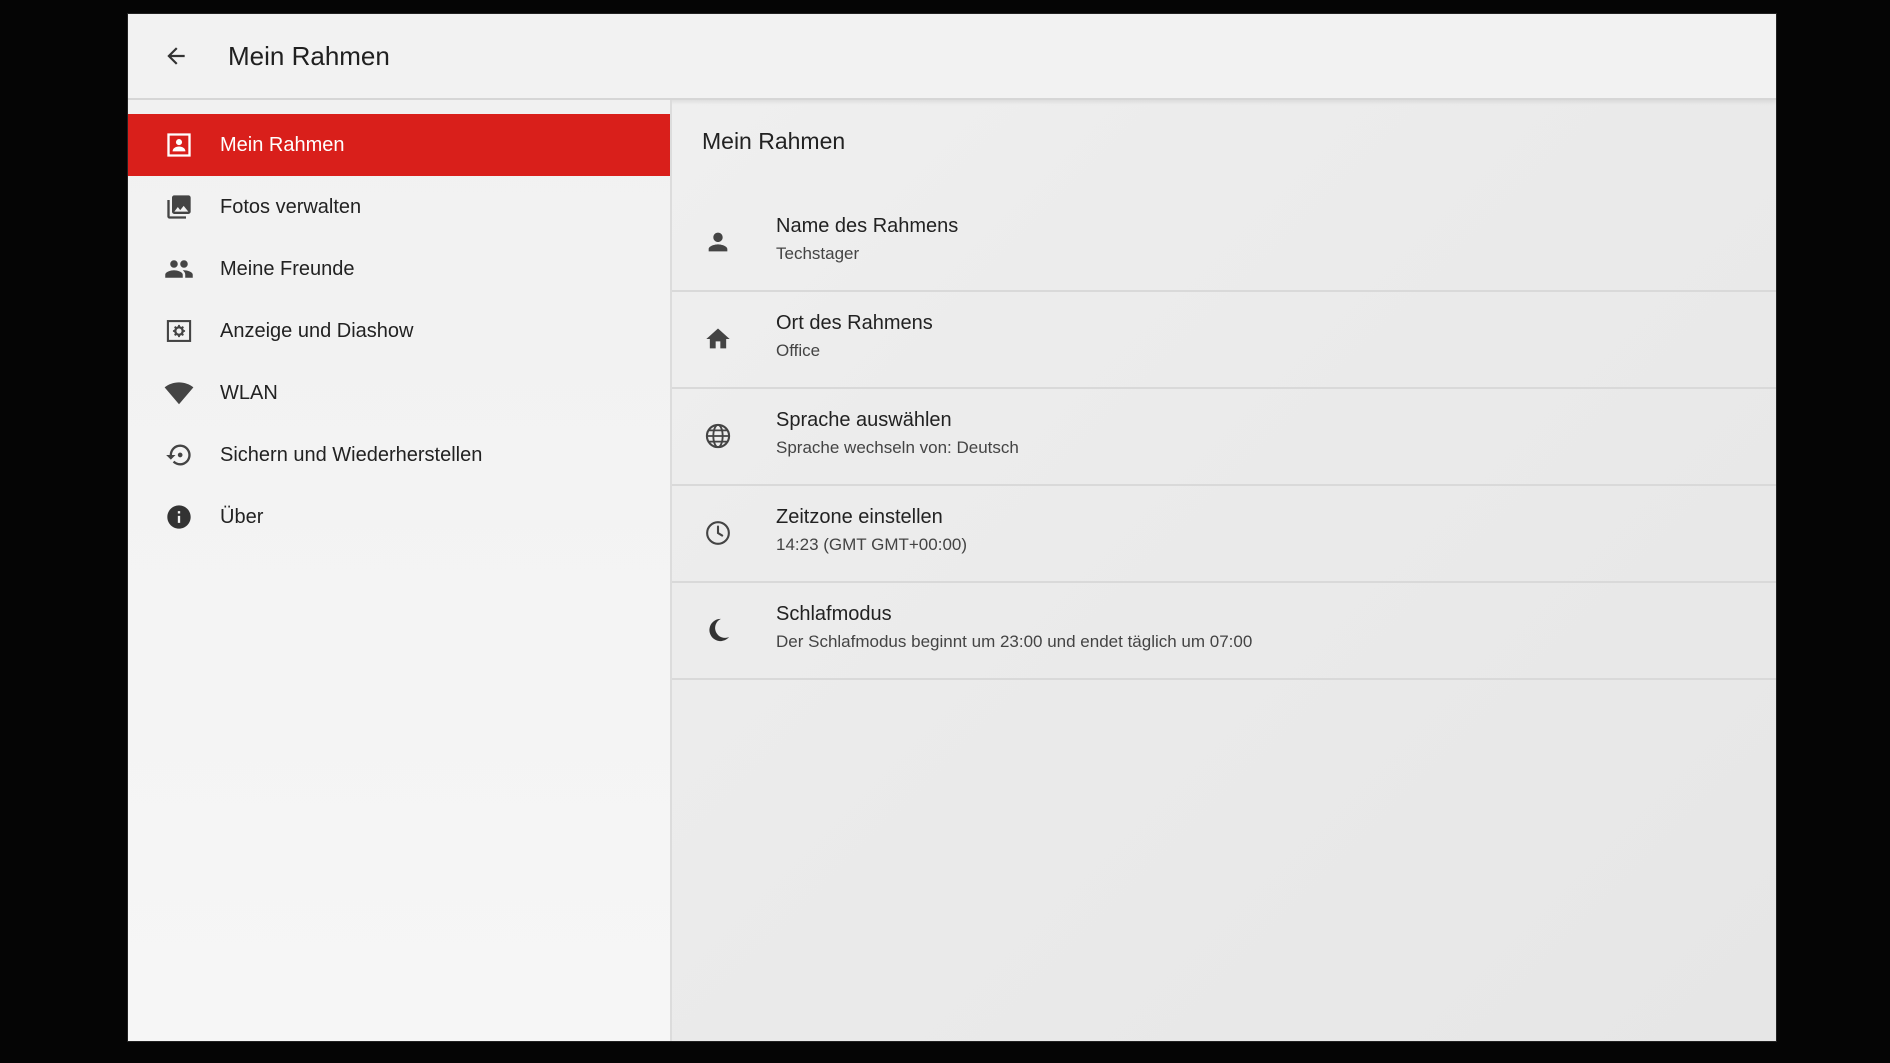 The image size is (1890, 1063). What do you see at coordinates (774, 141) in the screenshot?
I see `section-title: Mein Rahmen` at bounding box center [774, 141].